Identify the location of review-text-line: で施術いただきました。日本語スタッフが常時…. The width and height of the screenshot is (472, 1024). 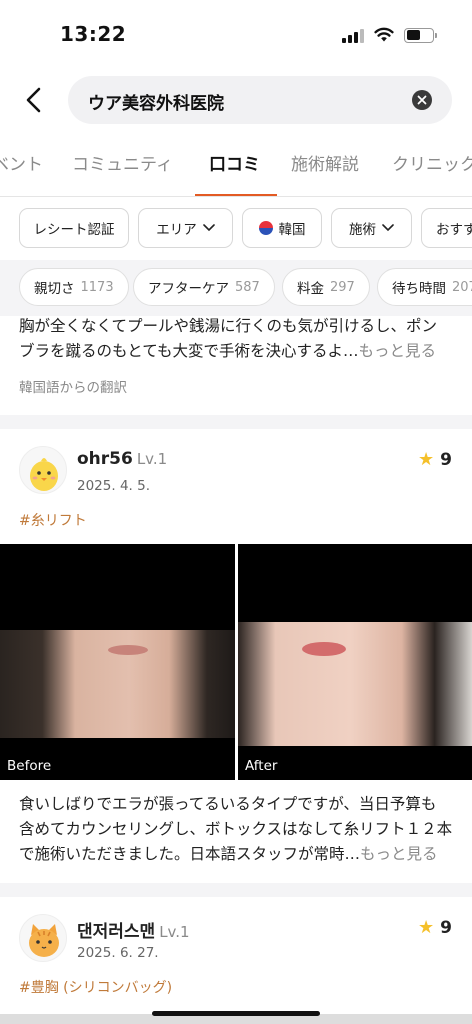
(190, 854).